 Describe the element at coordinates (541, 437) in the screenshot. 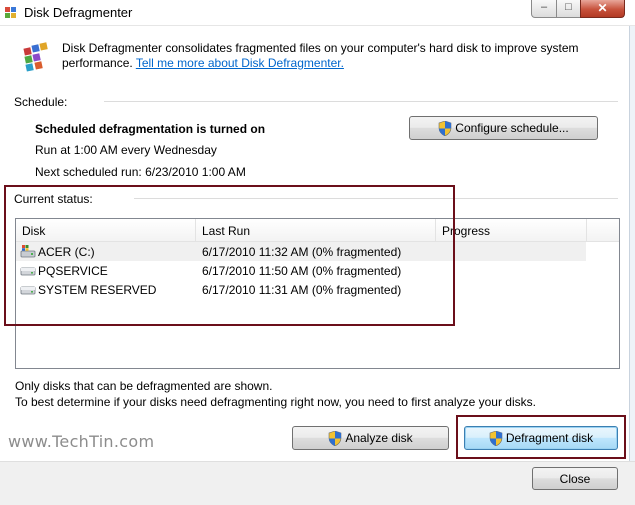

I see `defragment-highlight-box` at that location.